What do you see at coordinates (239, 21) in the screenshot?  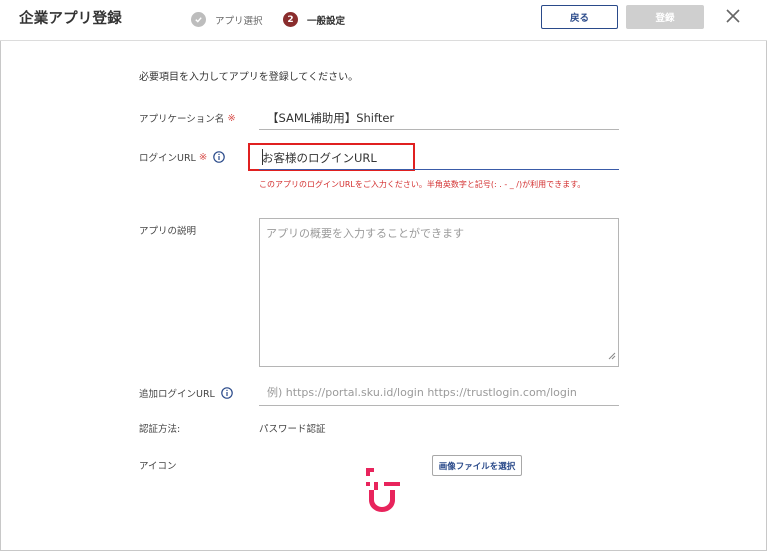 I see `step-label: アプリ選択` at bounding box center [239, 21].